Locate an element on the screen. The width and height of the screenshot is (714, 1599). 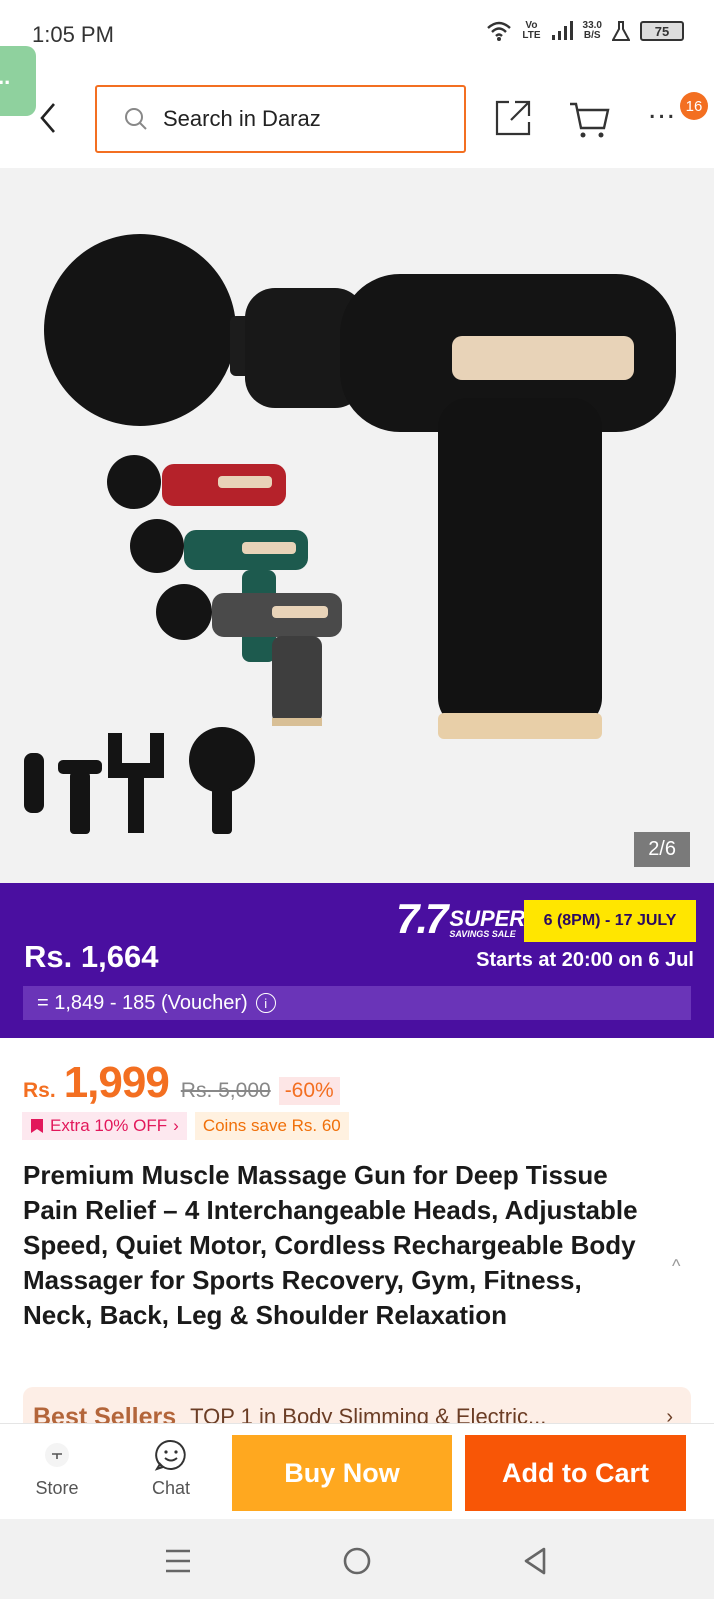
wifi-icon is located at coordinates (499, 31).